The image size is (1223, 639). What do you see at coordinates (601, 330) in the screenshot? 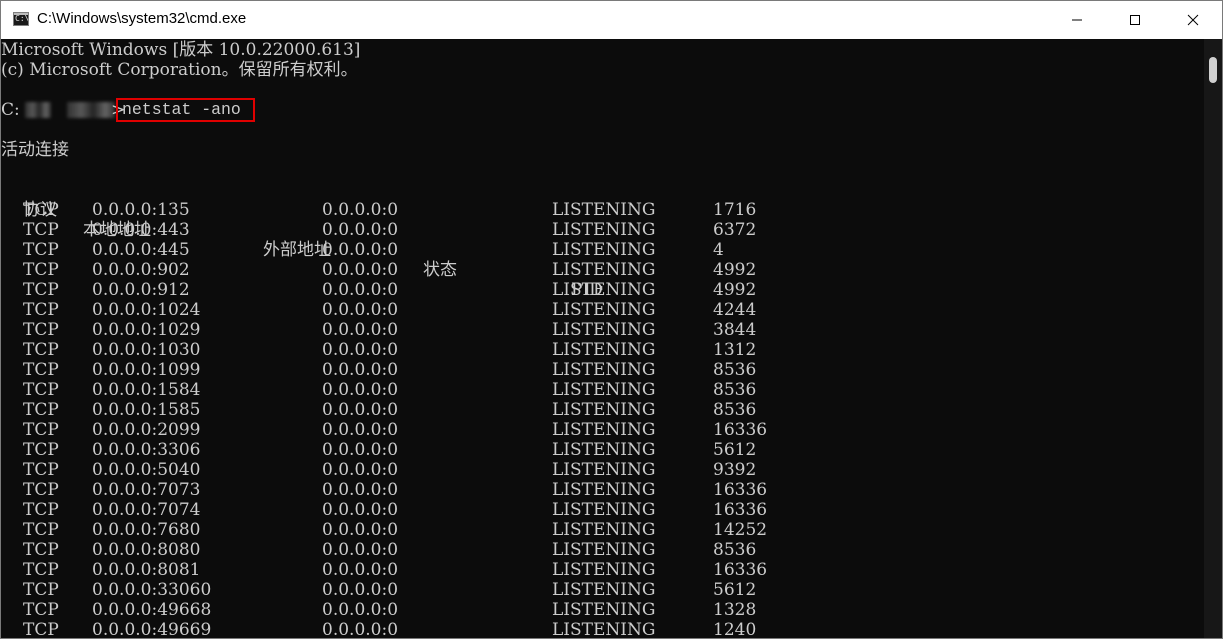
I see `table-row: TCP 0.0.0.0:1029 0.0.0.0:0 LISTENING 3844` at bounding box center [601, 330].